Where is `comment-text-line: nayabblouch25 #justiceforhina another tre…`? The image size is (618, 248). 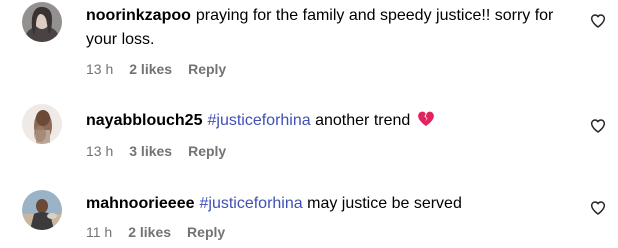
comment-text-line: nayabblouch25 #justiceforhina another tre… is located at coordinates (331, 122).